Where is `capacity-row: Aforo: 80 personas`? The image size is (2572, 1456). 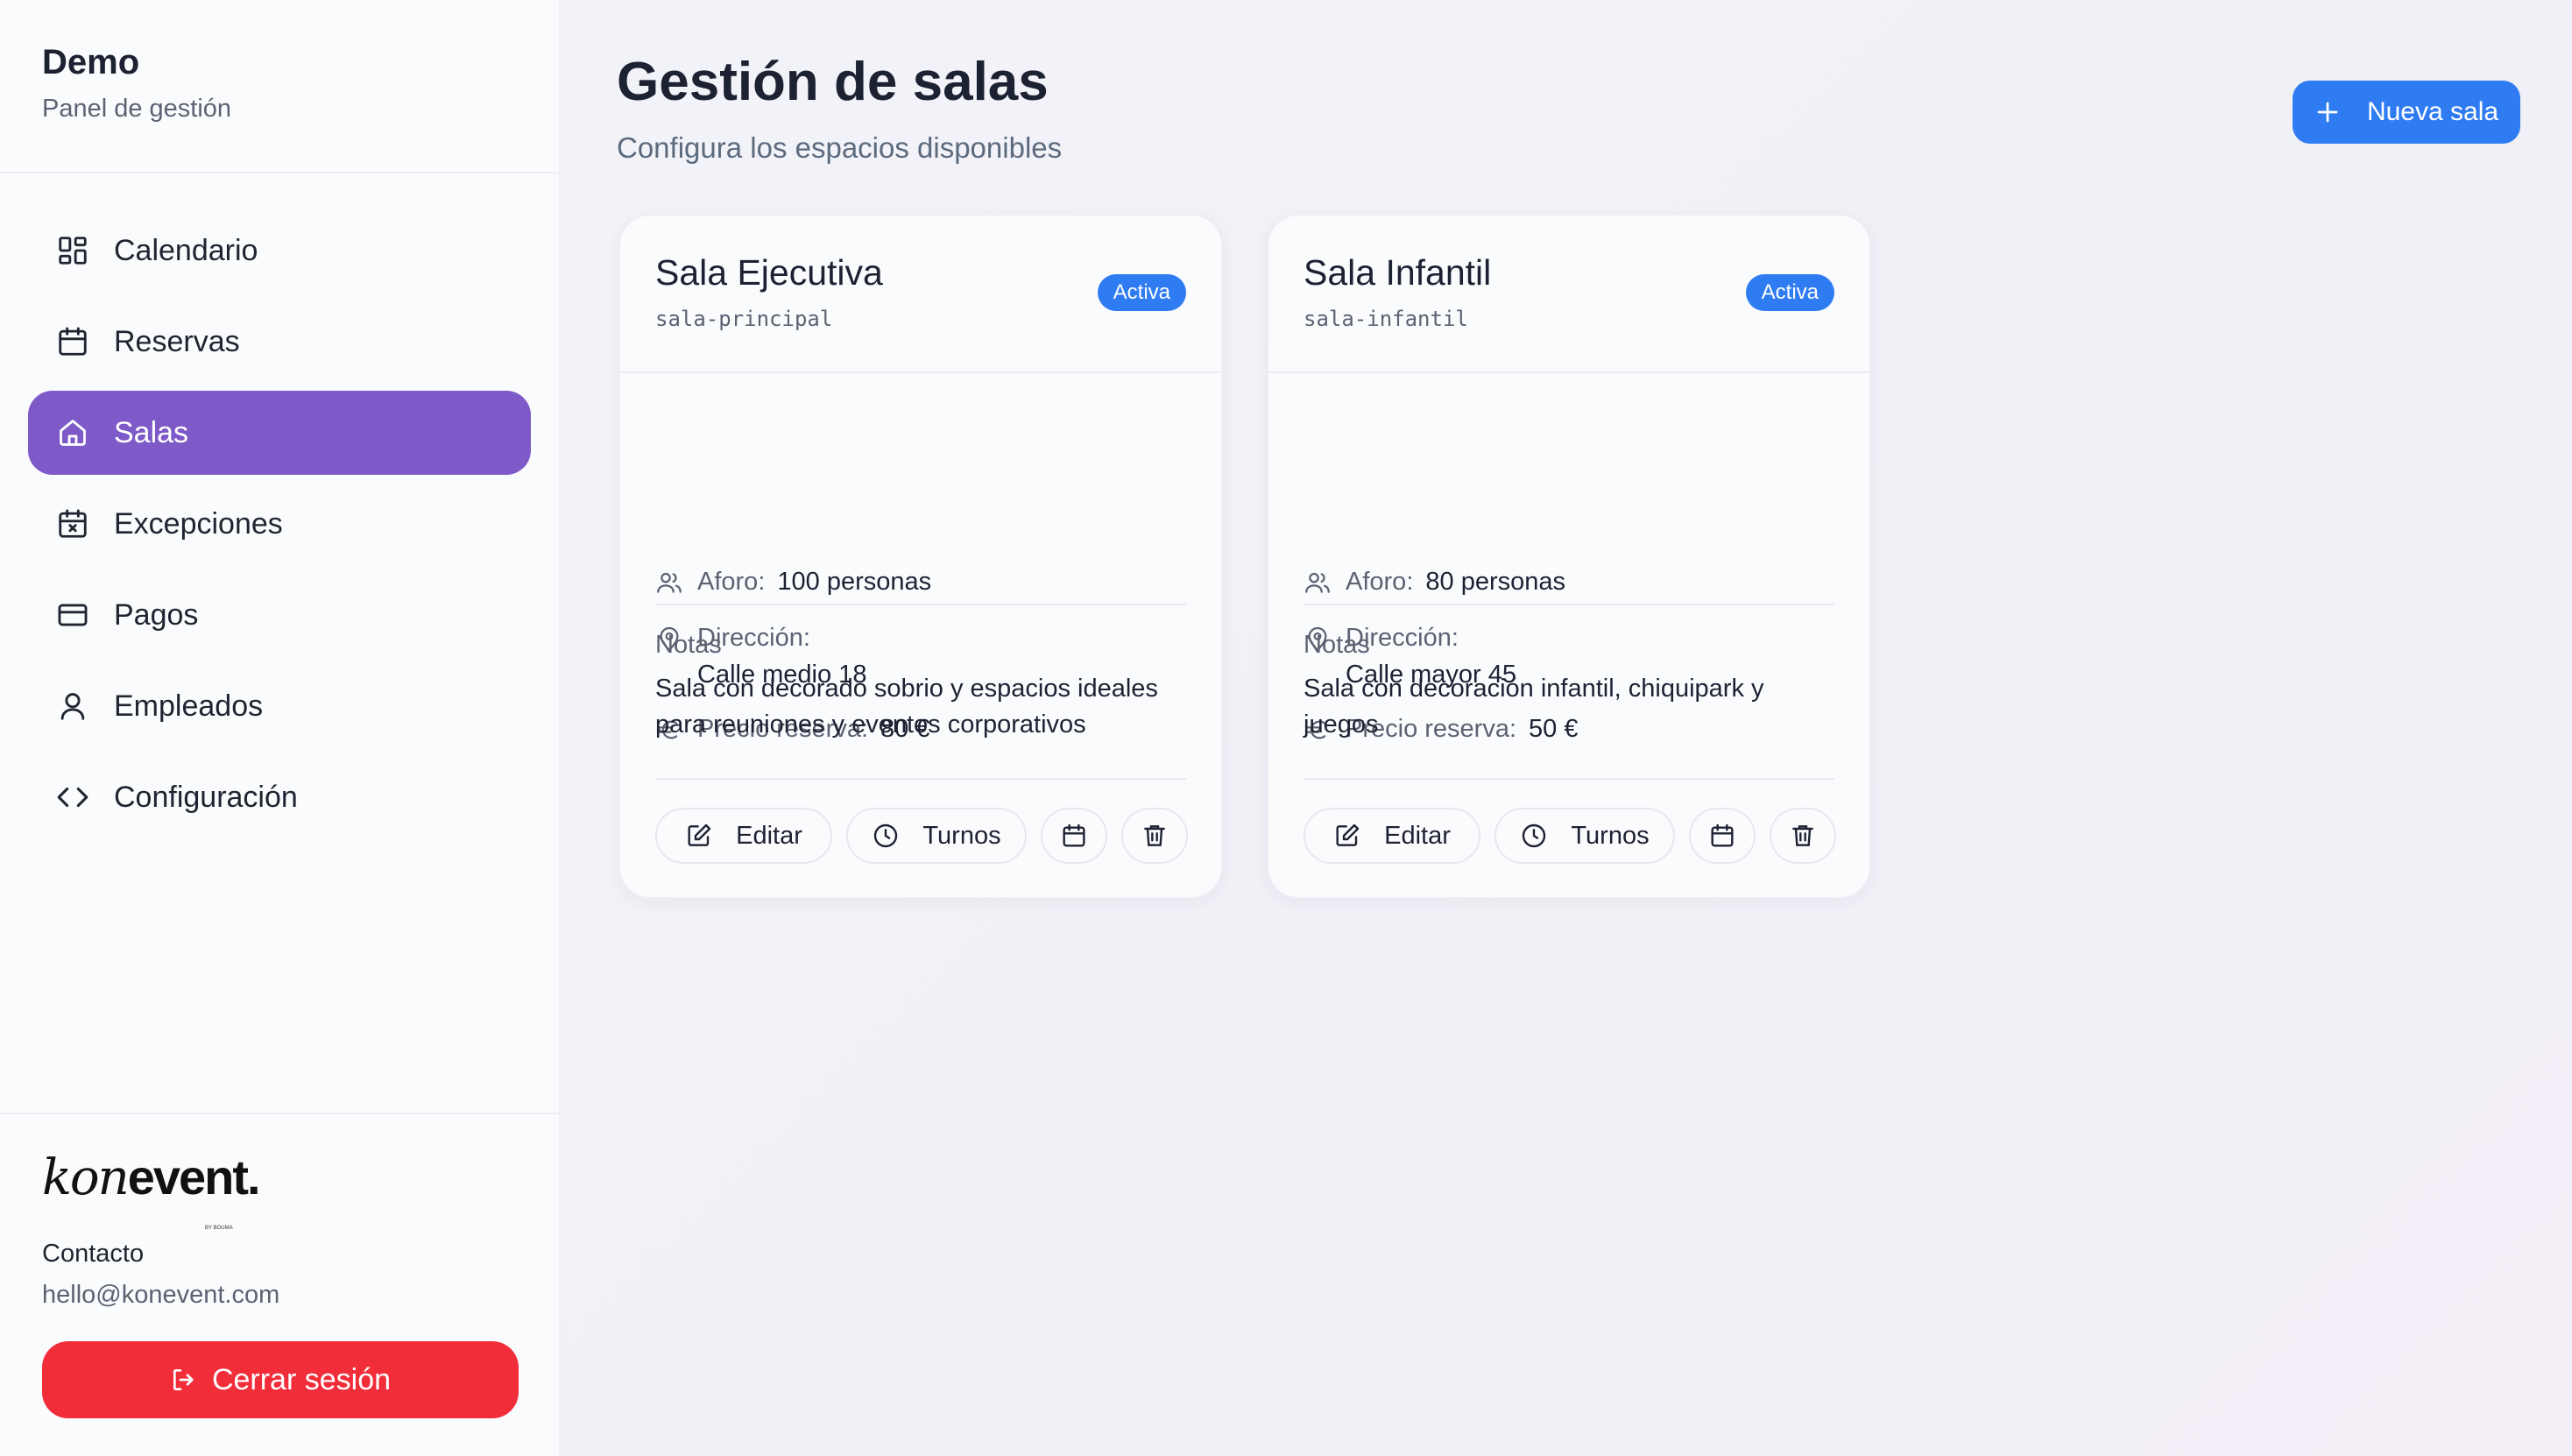 capacity-row: Aforo: 80 personas is located at coordinates (1434, 582).